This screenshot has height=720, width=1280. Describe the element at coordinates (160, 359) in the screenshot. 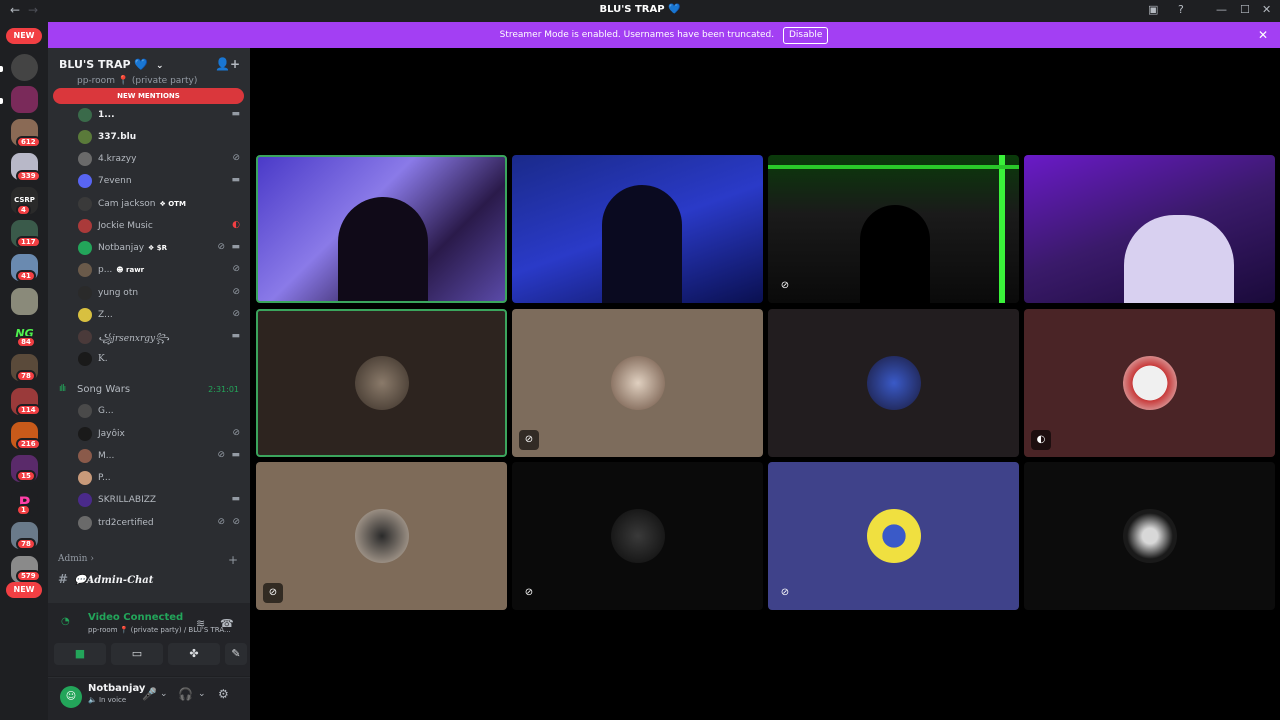

I see `voice-user: K.` at that location.